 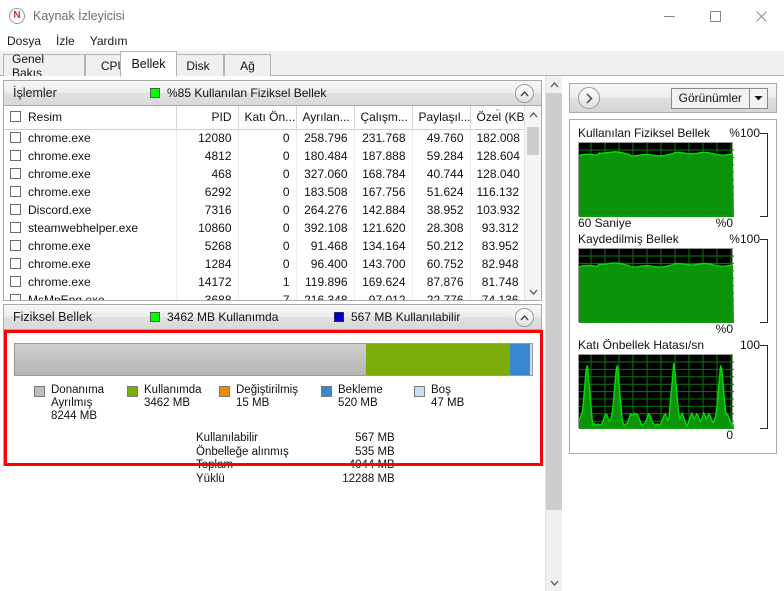 I want to click on cell-commit: 216.348, so click(x=325, y=295).